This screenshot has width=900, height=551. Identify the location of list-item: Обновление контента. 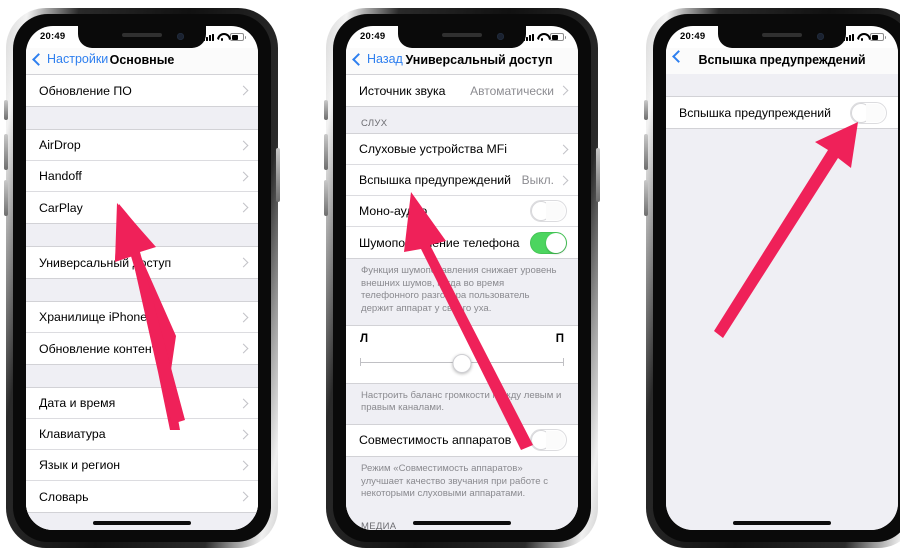
(142, 348).